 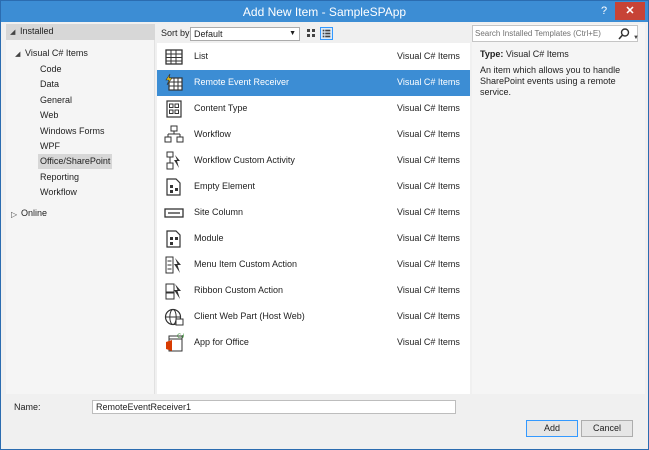 I want to click on search-placeholder: Search Installed Templates (Ctrl+E), so click(x=538, y=33).